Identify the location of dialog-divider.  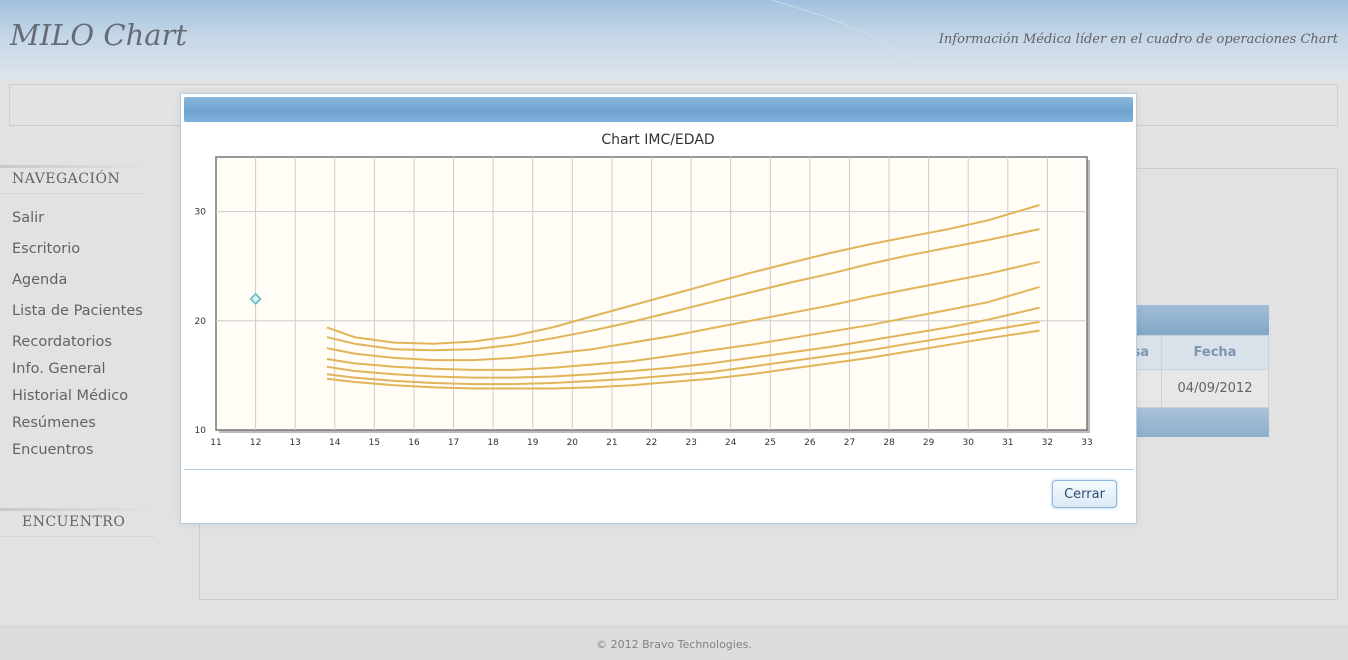
(658, 469).